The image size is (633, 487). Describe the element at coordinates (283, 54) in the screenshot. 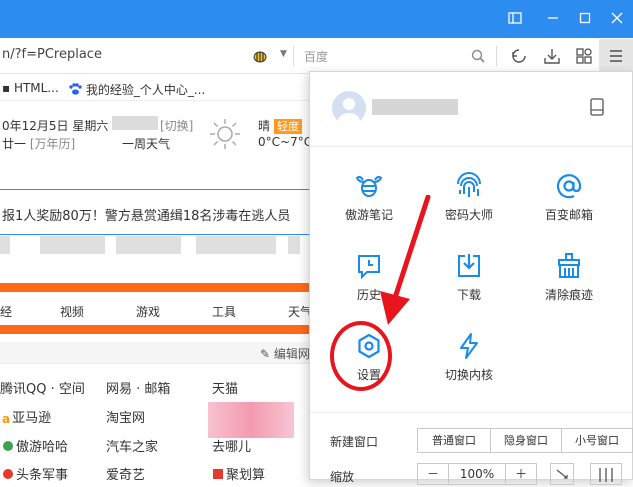

I see `chevron-down-icon: ▼` at that location.